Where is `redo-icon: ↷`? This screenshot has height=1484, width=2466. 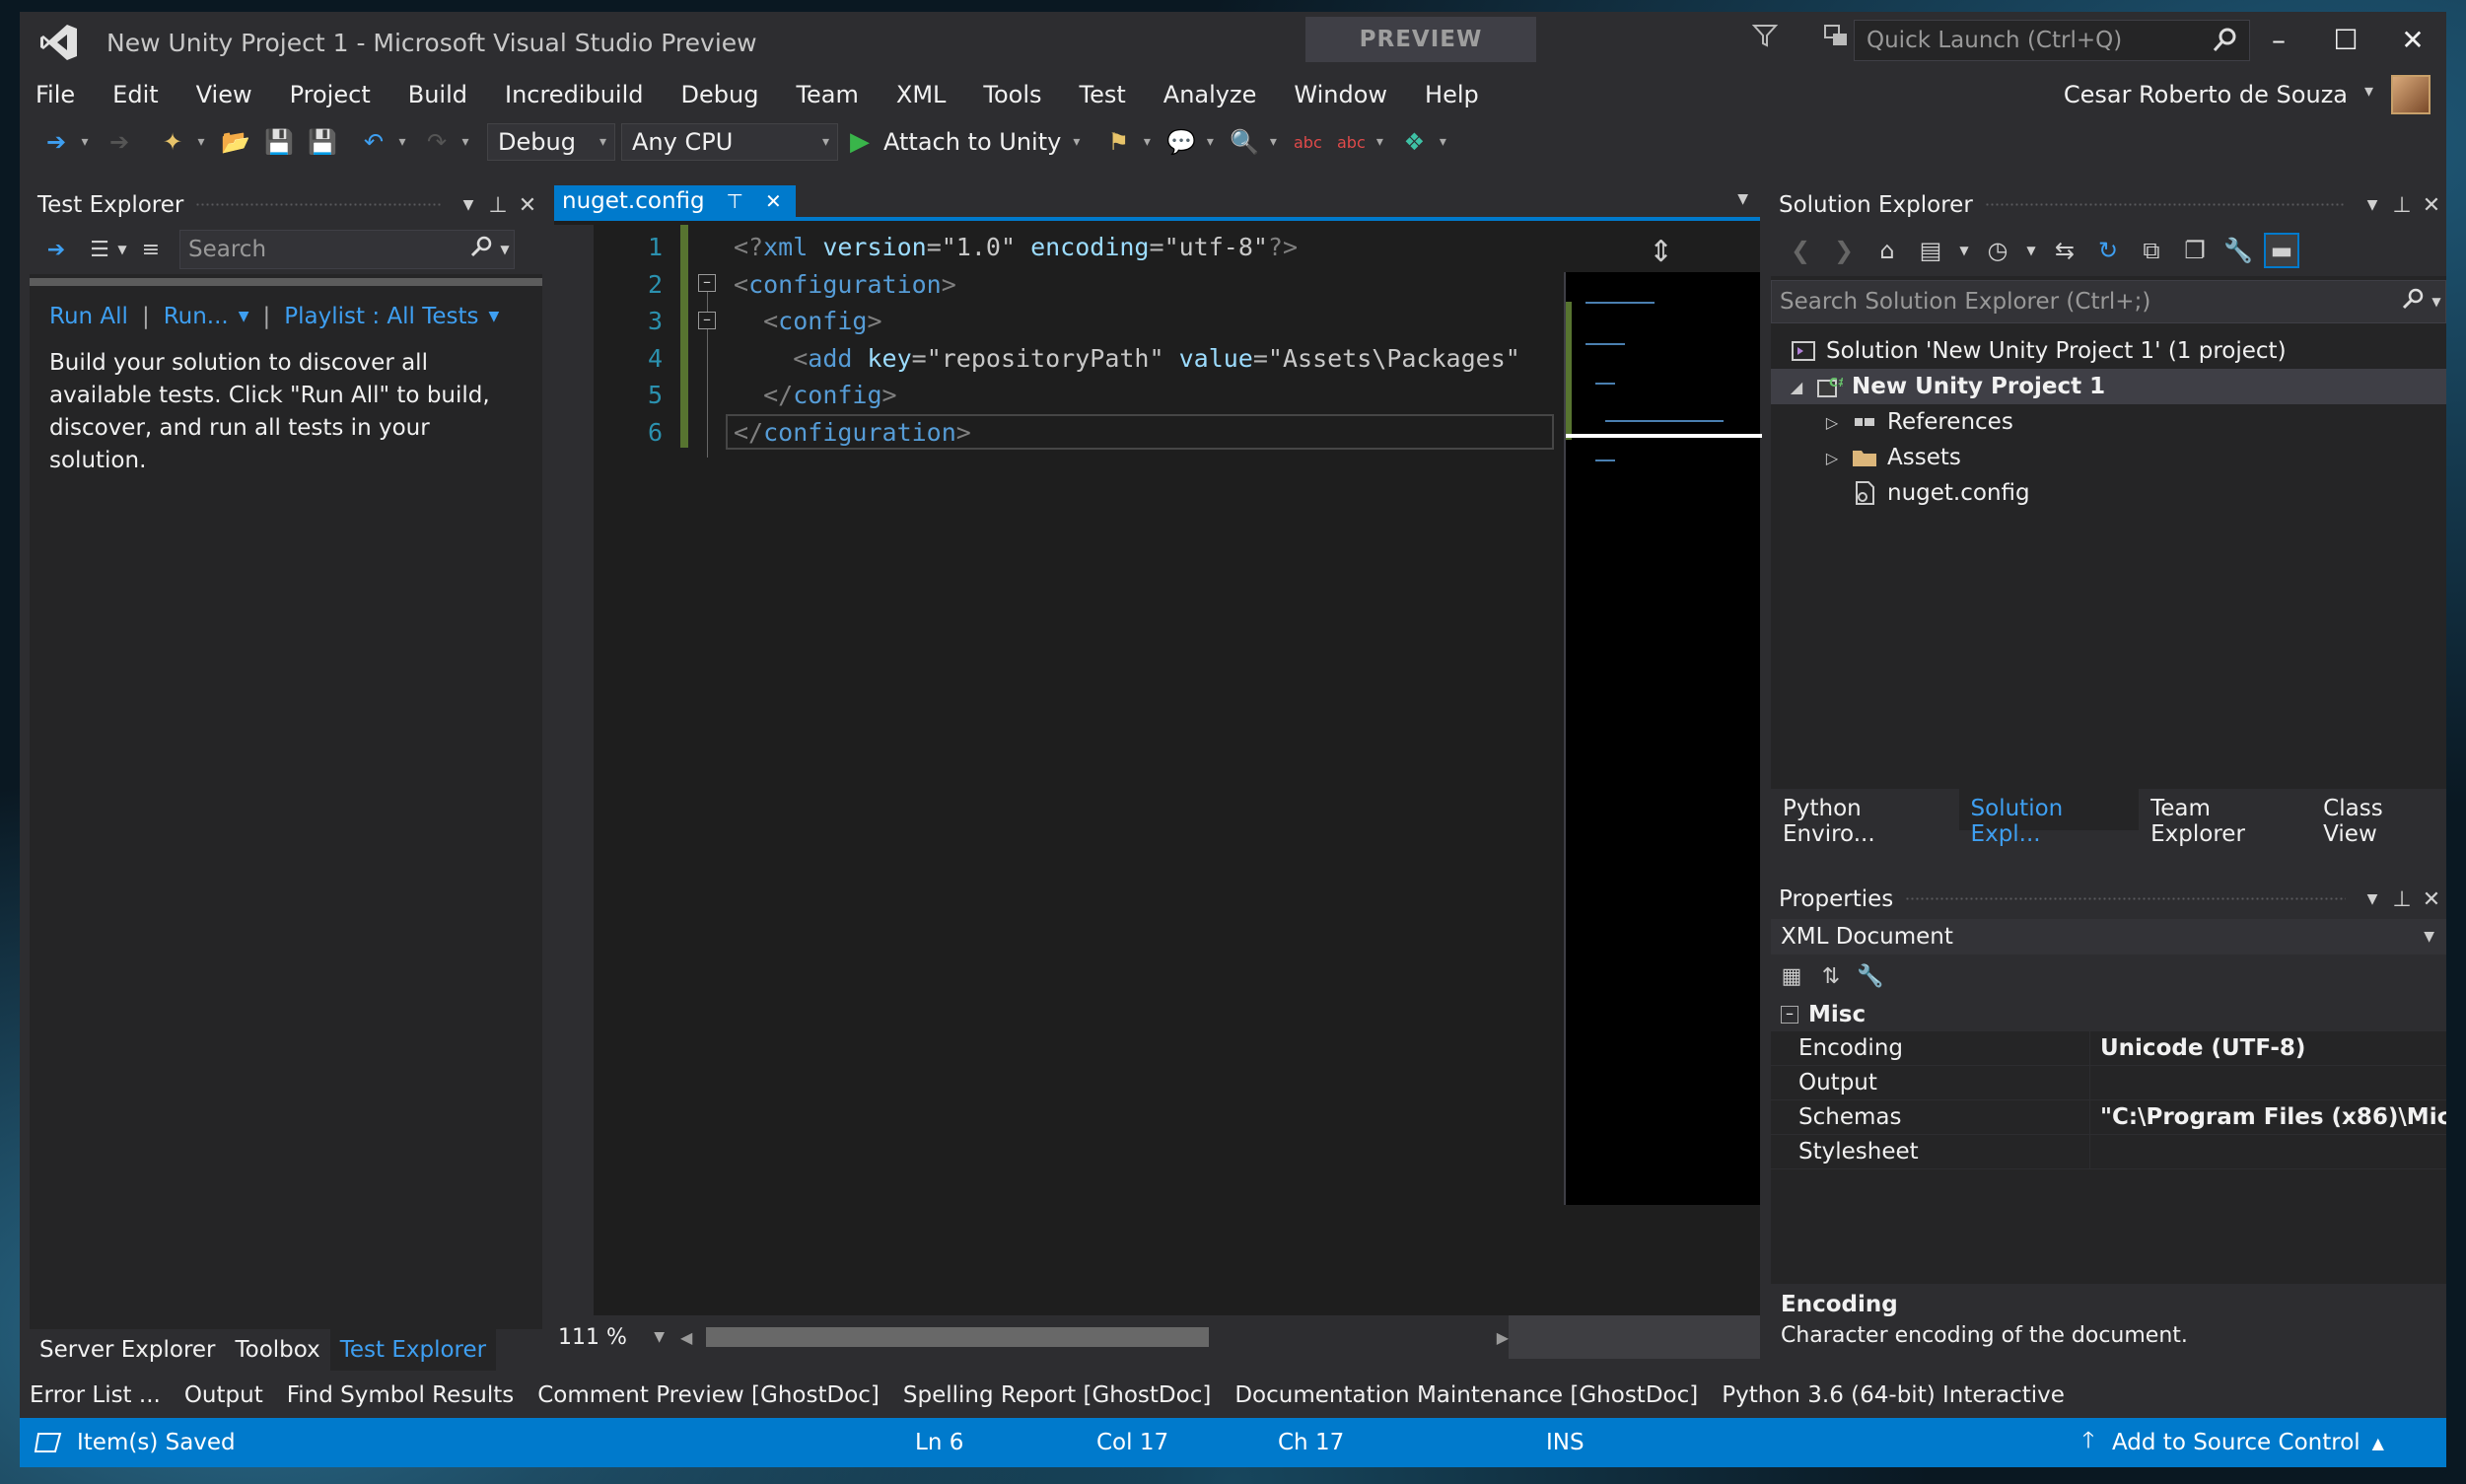
redo-icon: ↷ is located at coordinates (437, 142).